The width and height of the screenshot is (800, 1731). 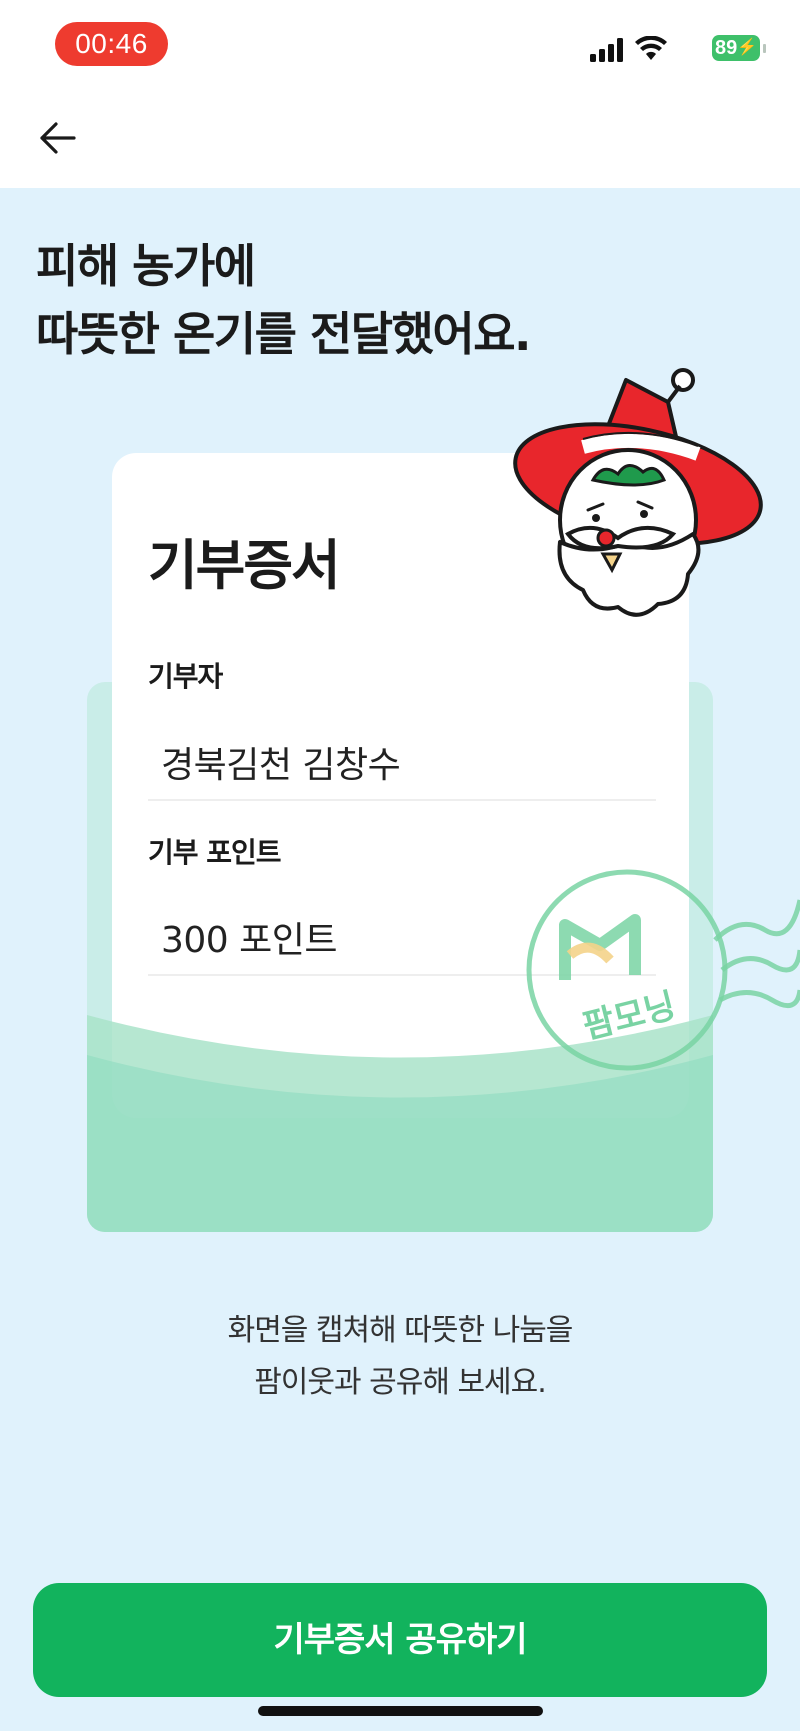 What do you see at coordinates (111, 44) in the screenshot?
I see `status-time: 00:46` at bounding box center [111, 44].